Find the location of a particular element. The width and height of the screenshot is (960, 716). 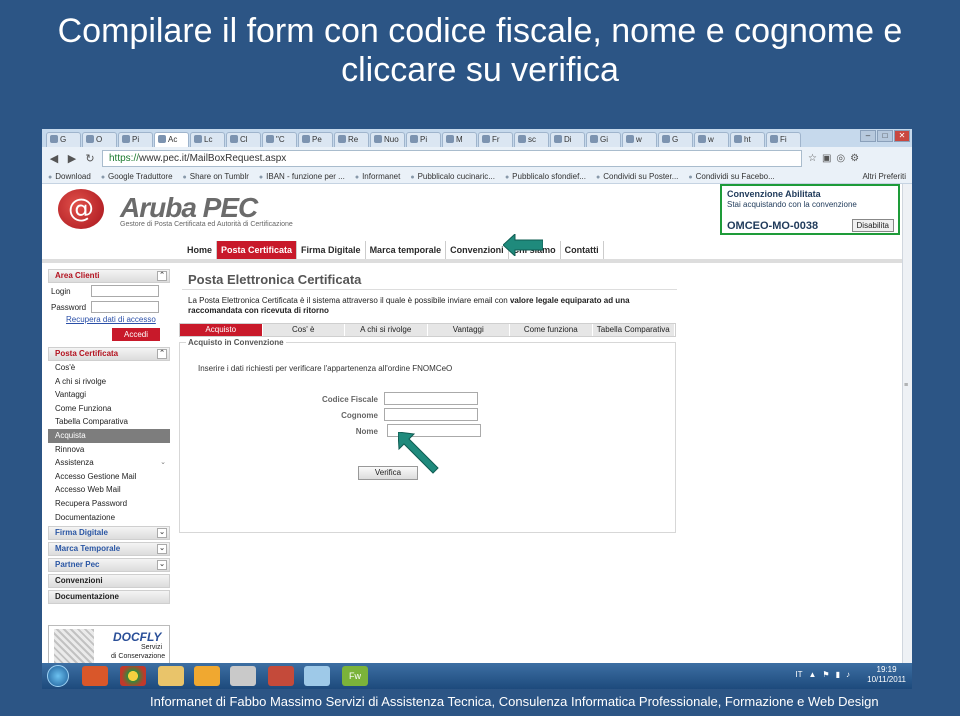

disable-convention-button: Disabilita is located at coordinates (872, 225).